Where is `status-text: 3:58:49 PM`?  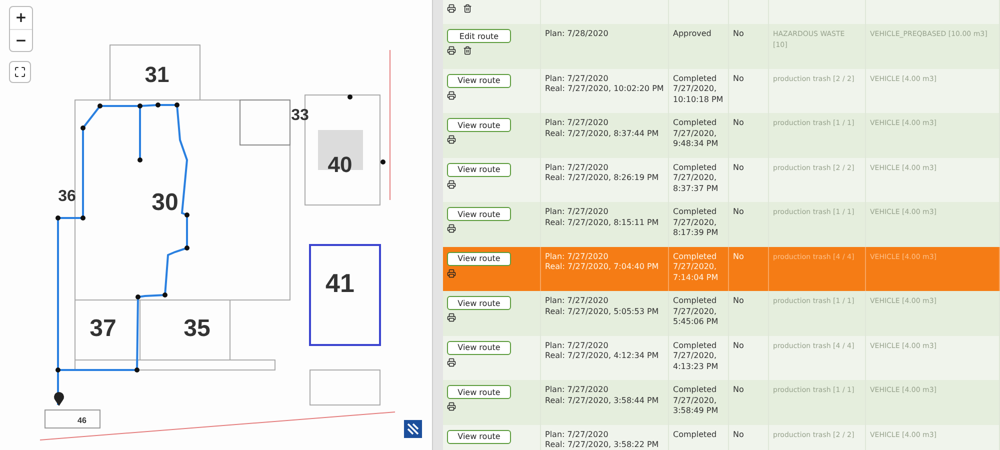 status-text: 3:58:49 PM is located at coordinates (696, 411).